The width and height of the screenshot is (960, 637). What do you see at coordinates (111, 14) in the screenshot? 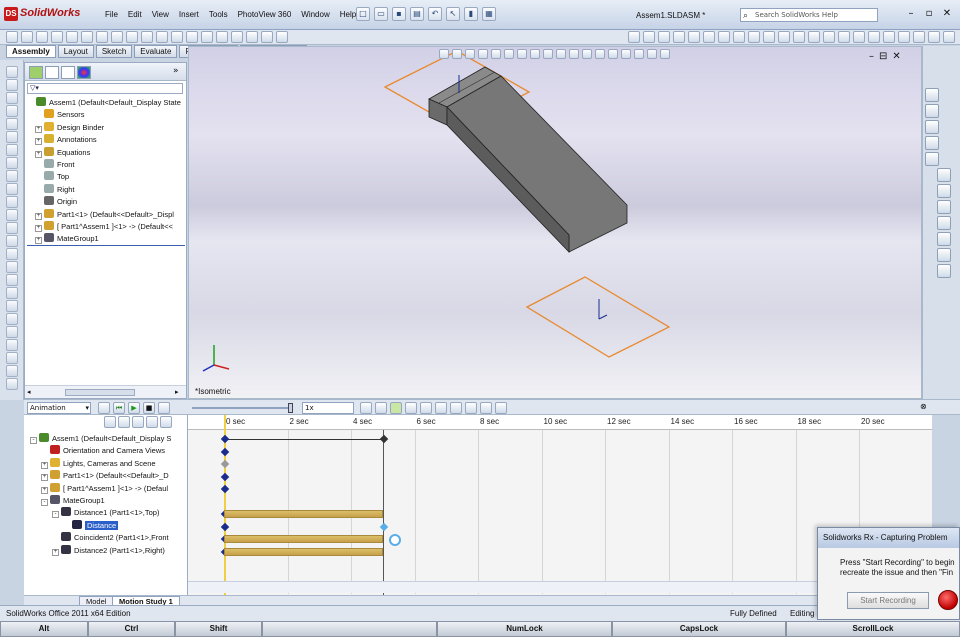
I see `menu-file: File` at bounding box center [111, 14].